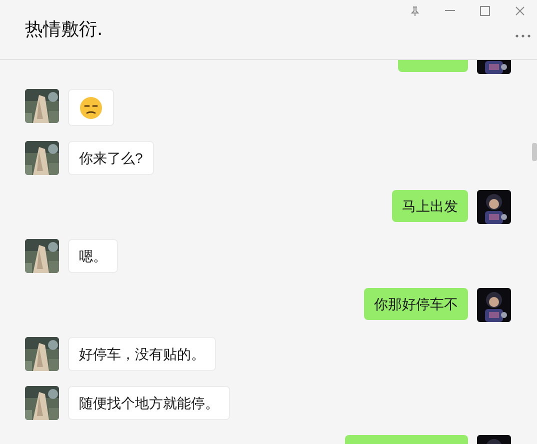  Describe the element at coordinates (430, 206) in the screenshot. I see `message-bubble: 马上出发` at that location.